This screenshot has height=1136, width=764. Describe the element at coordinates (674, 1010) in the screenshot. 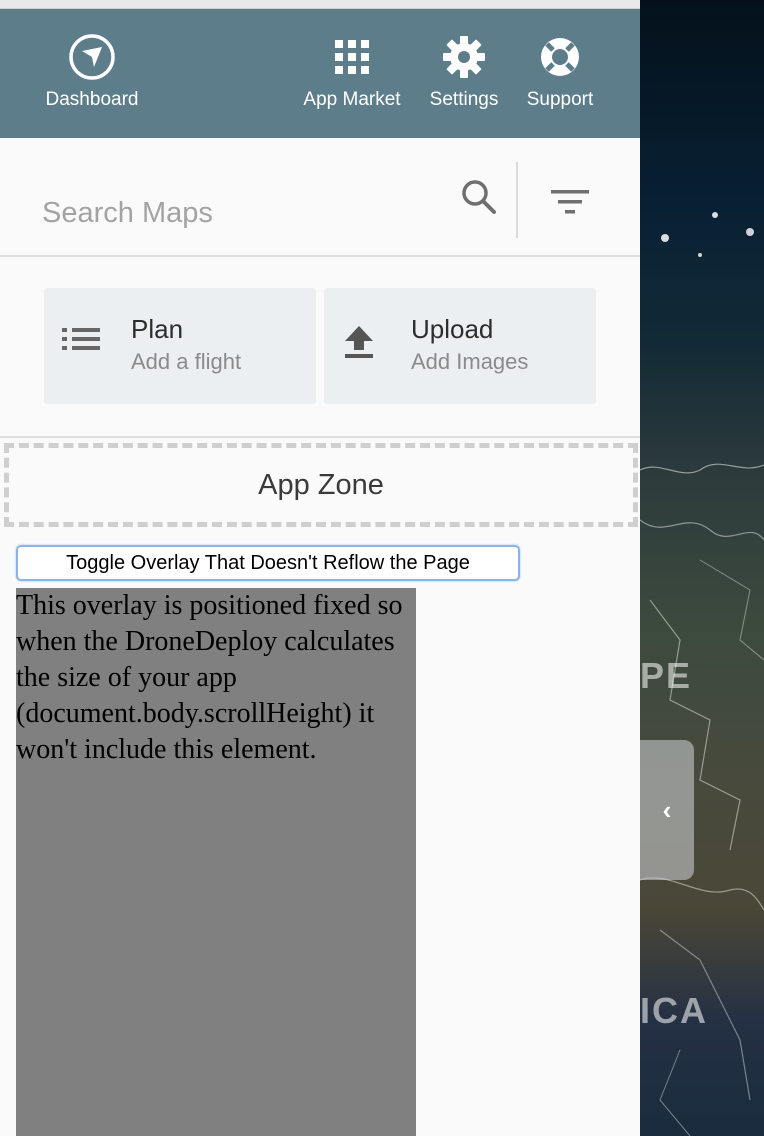

I see `map-label-africa: ICA` at that location.